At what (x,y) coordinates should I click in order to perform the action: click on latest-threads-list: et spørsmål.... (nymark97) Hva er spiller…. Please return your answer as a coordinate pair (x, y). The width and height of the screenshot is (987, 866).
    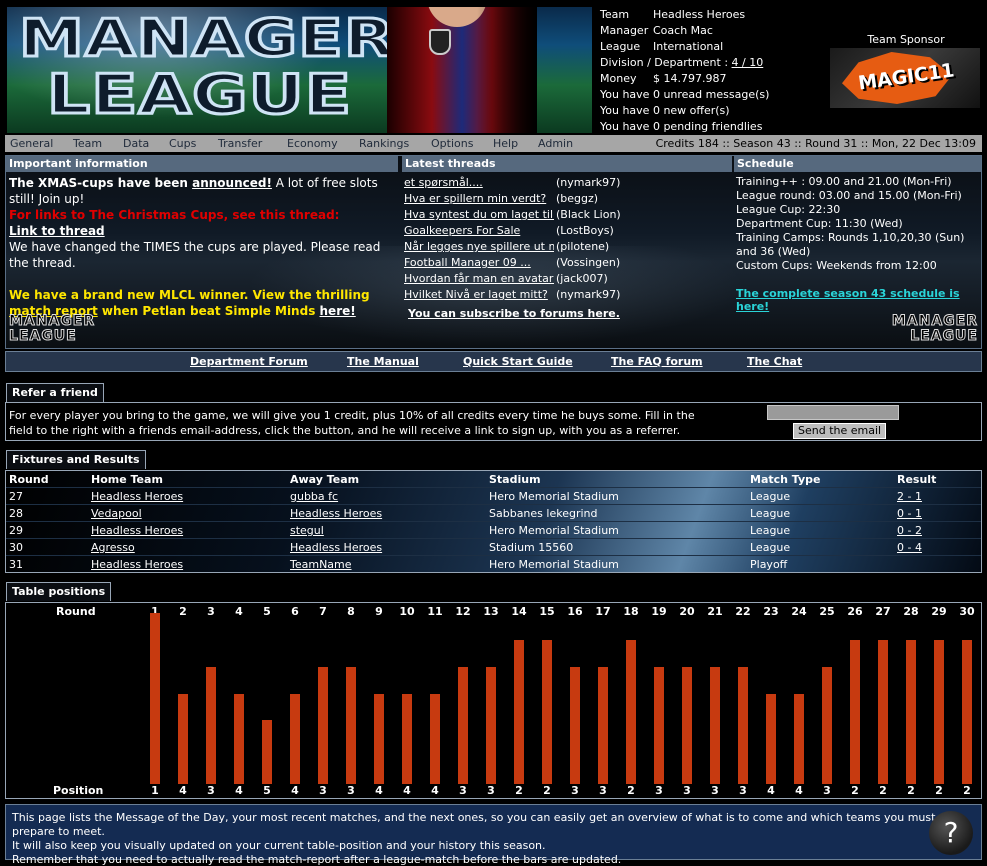
    Looking at the image, I should click on (569, 239).